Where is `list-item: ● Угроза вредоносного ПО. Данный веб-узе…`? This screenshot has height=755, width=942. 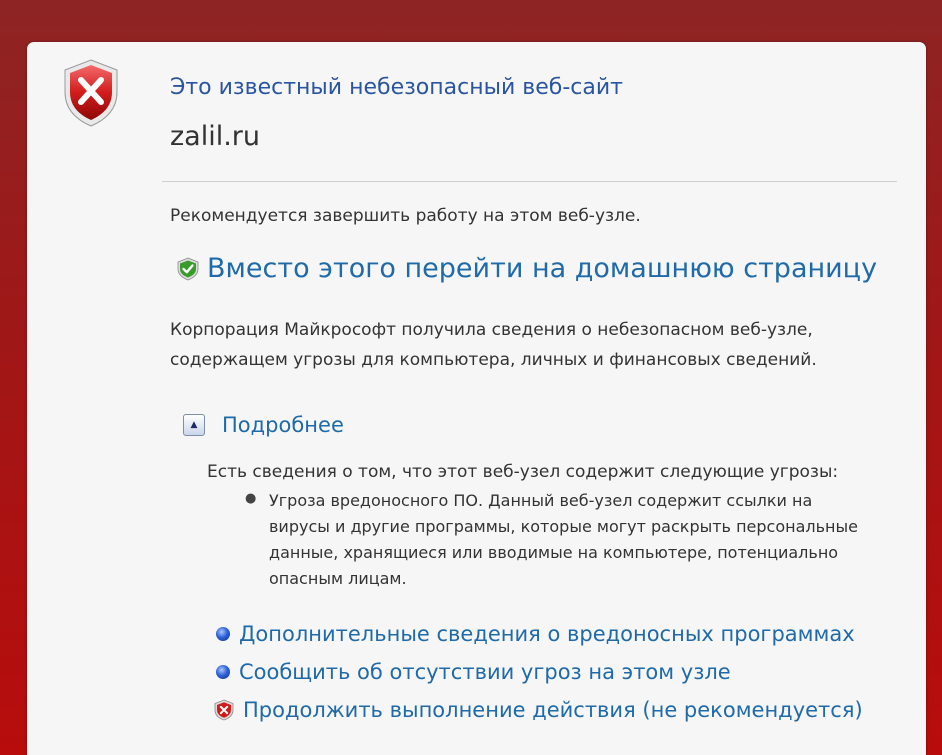
list-item: ● Угроза вредоносного ПО. Данный веб-узе… is located at coordinates (560, 540).